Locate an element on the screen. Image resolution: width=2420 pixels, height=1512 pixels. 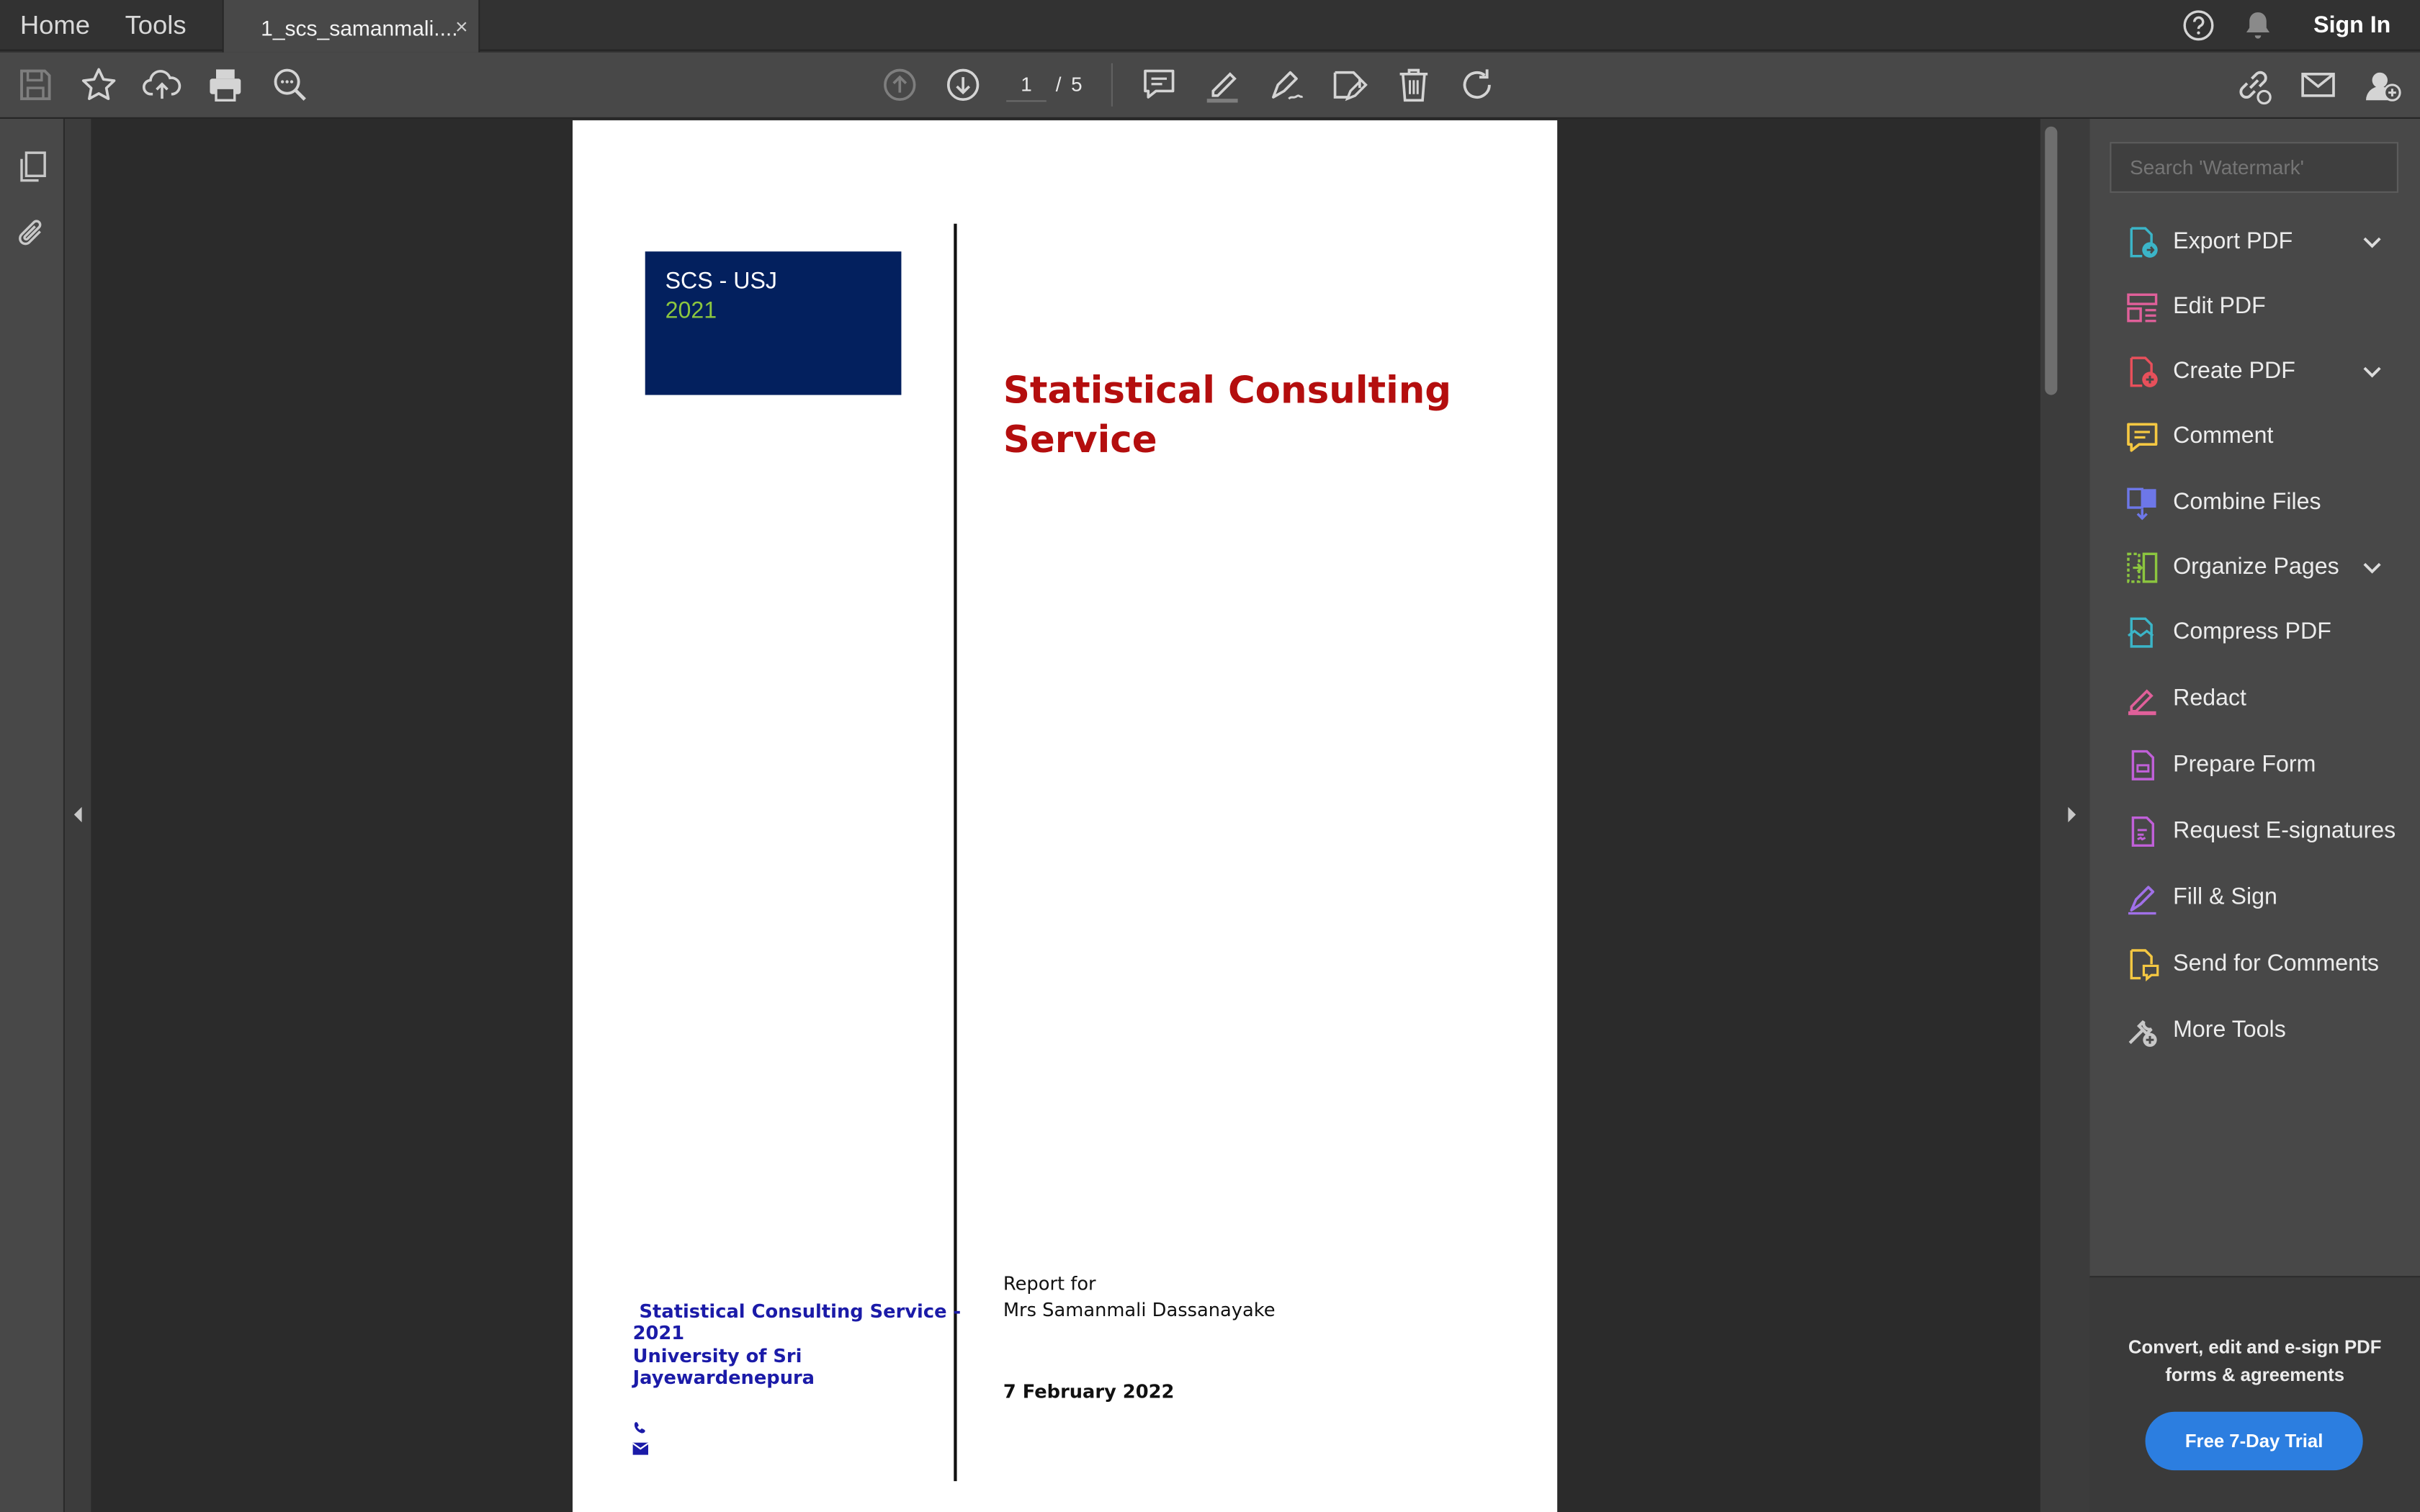
tool-send-for-comments: Send for Comments is located at coordinates (2254, 964).